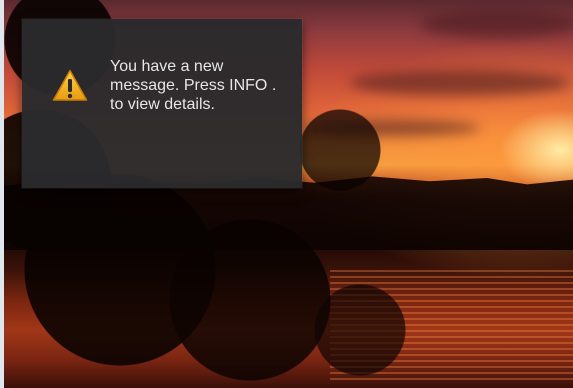  I want to click on screen-edge, so click(2, 194).